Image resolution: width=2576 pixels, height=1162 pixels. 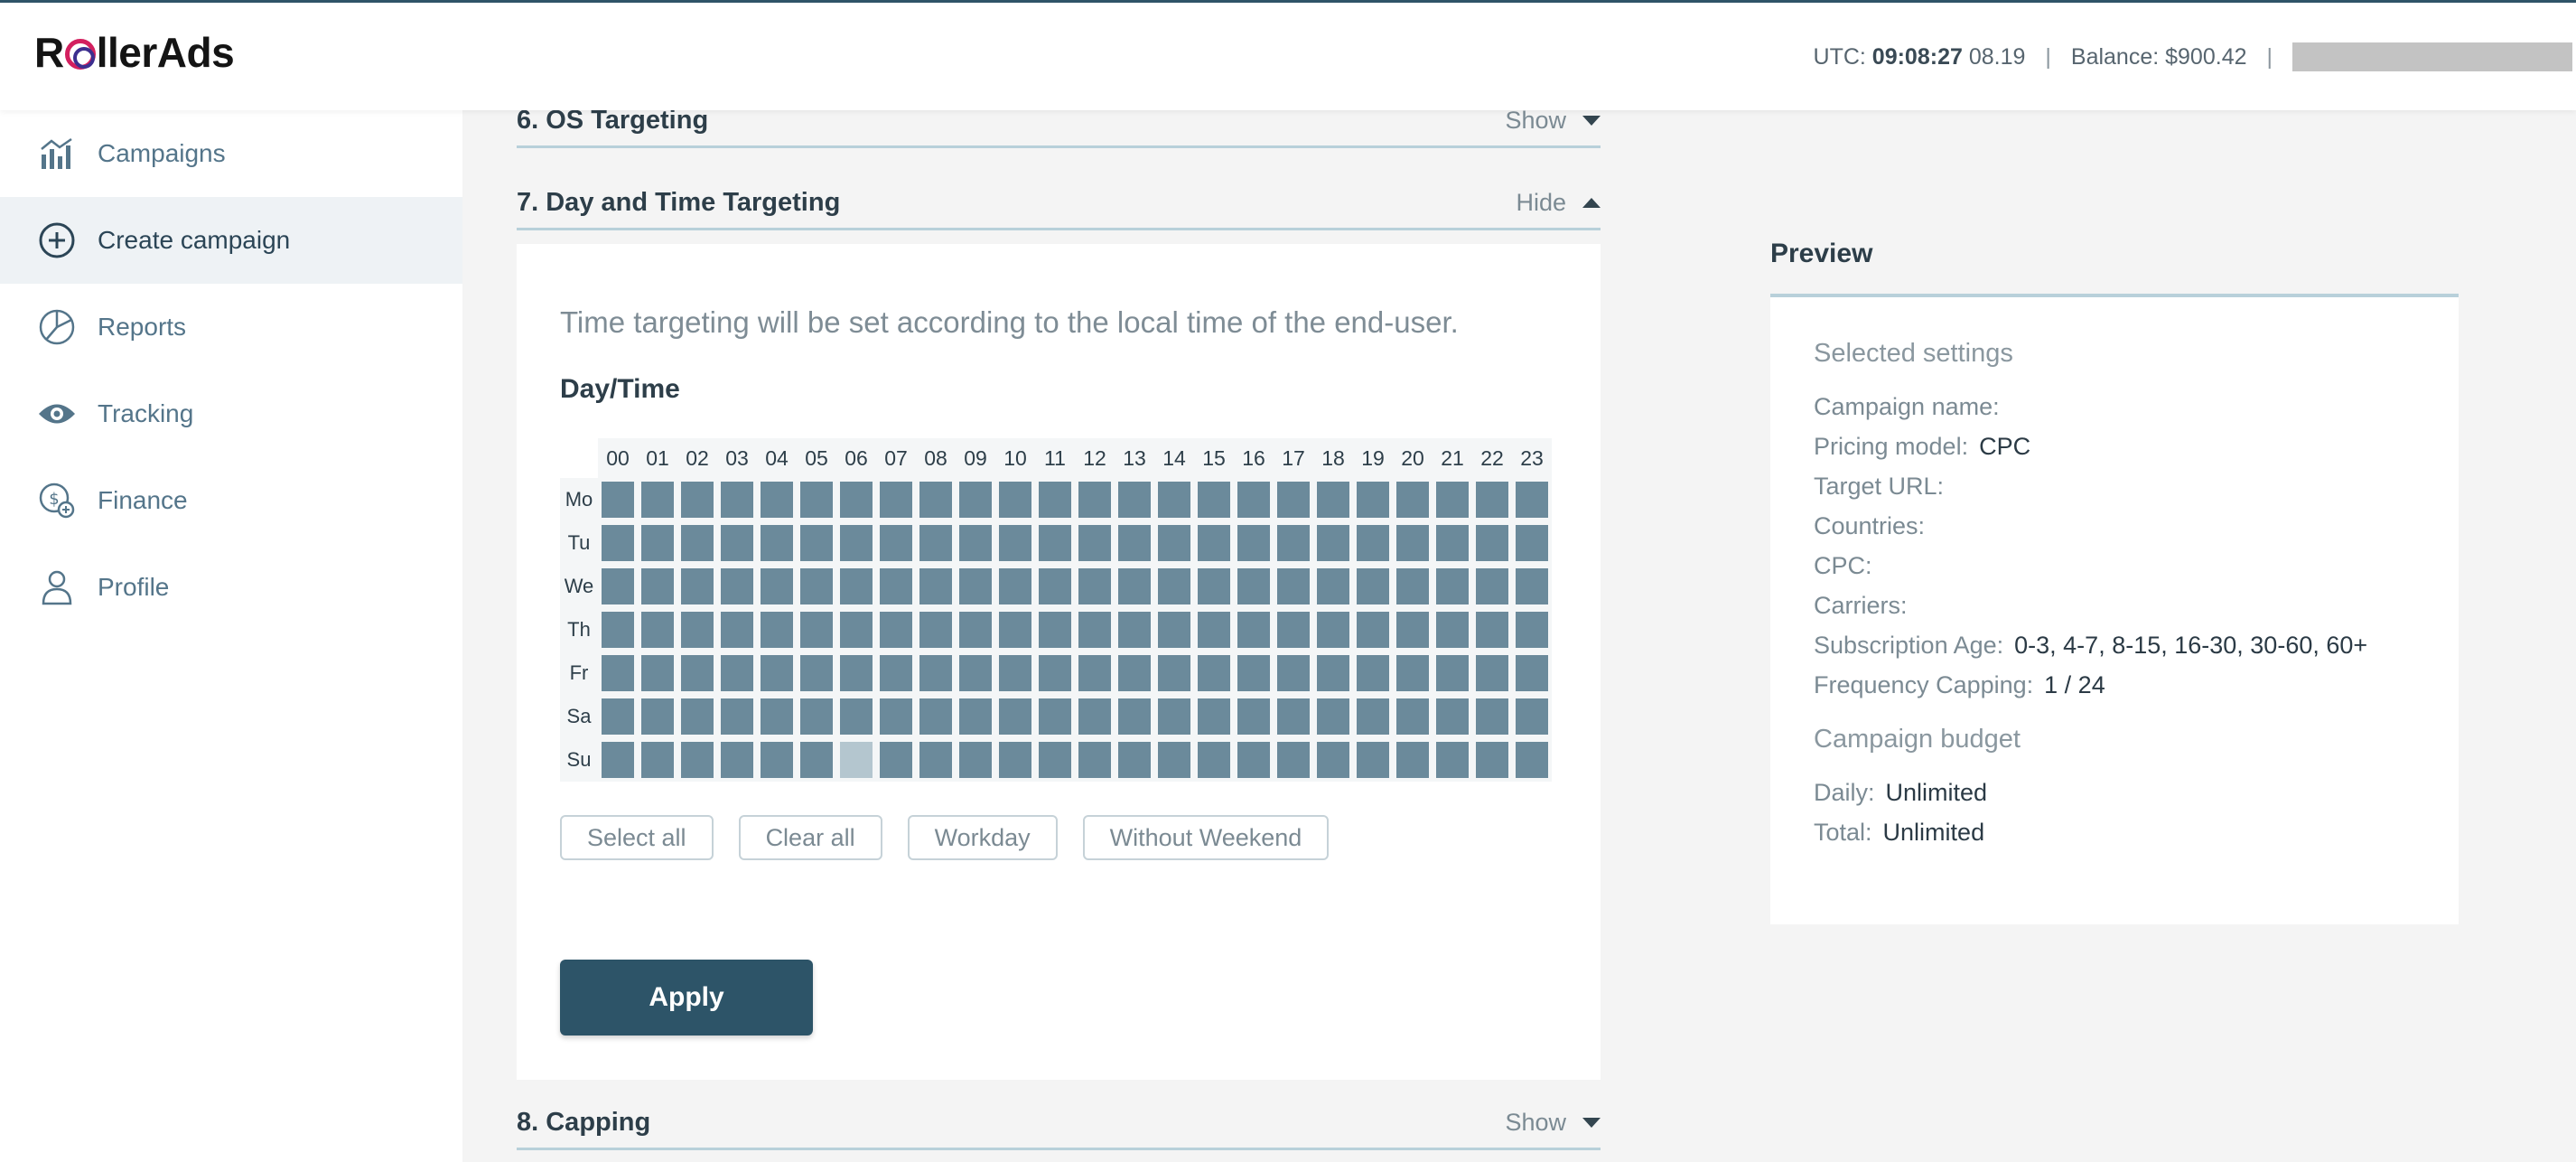 I want to click on day-label: Fr, so click(x=579, y=673).